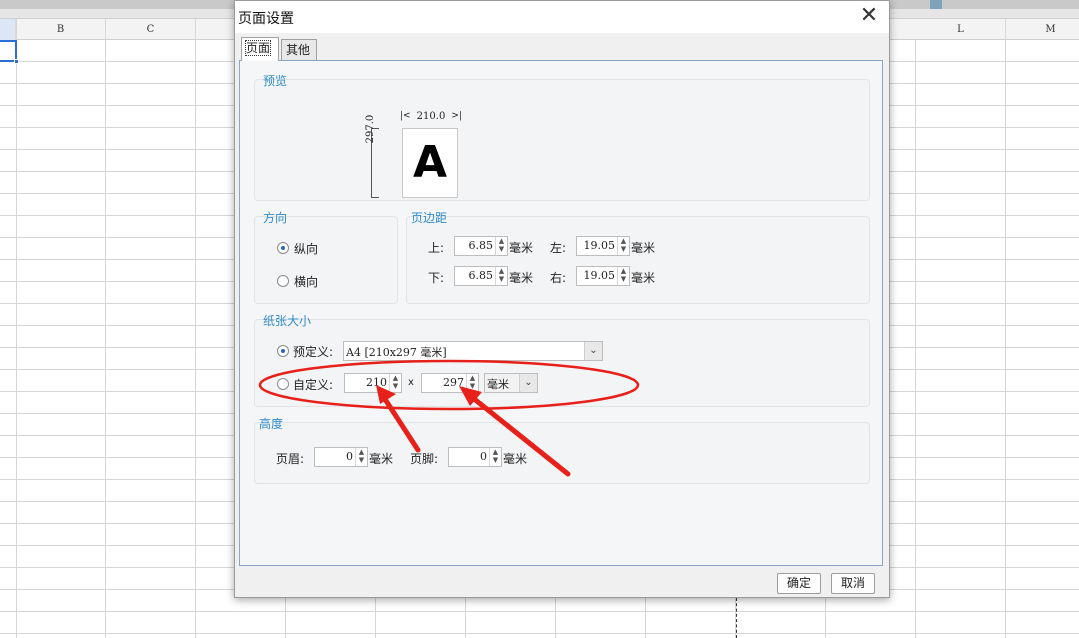  Describe the element at coordinates (483, 456) in the screenshot. I see `footer-height-value: 0` at that location.